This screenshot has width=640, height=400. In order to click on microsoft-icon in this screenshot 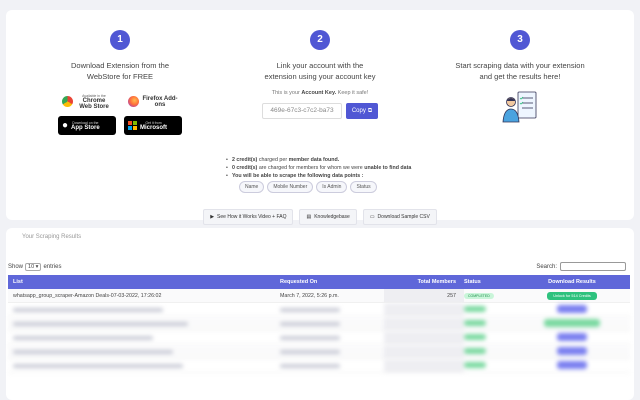, I will do `click(132, 125)`.